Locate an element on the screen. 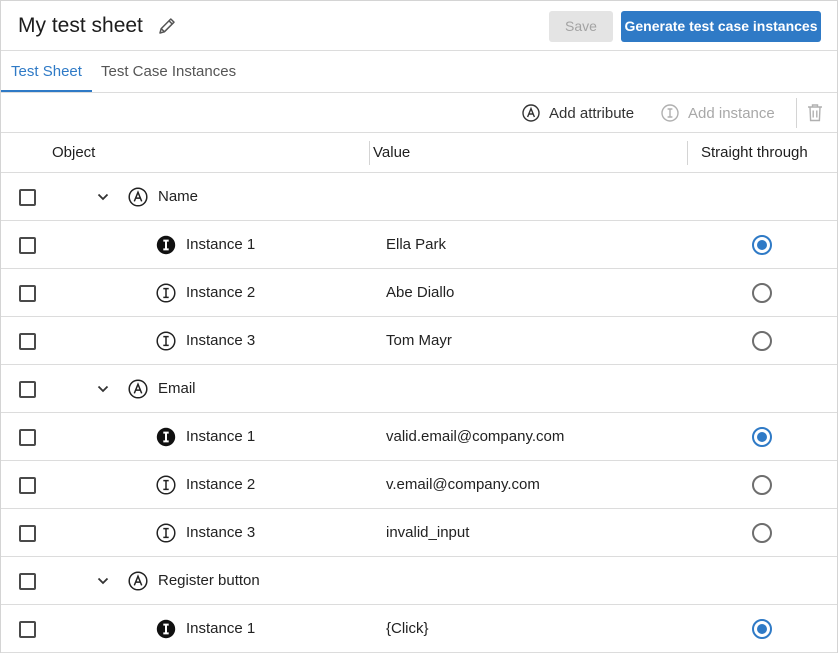  toolbar-divider is located at coordinates (796, 113).